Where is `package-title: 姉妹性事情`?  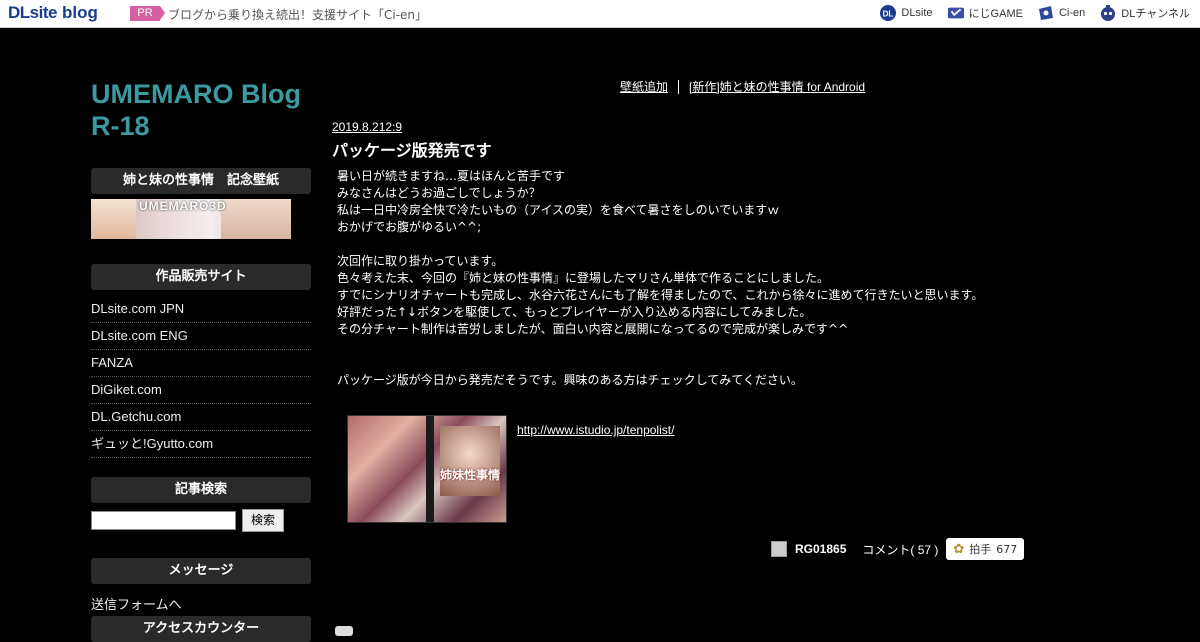
package-title: 姉妹性事情 is located at coordinates (470, 475).